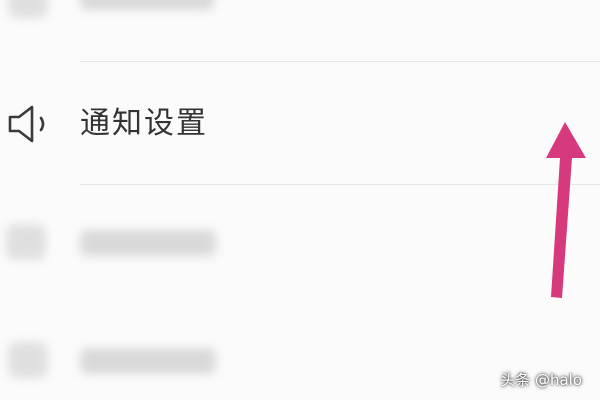 The width and height of the screenshot is (600, 400). Describe the element at coordinates (566, 210) in the screenshot. I see `annotation-arrow-up` at that location.